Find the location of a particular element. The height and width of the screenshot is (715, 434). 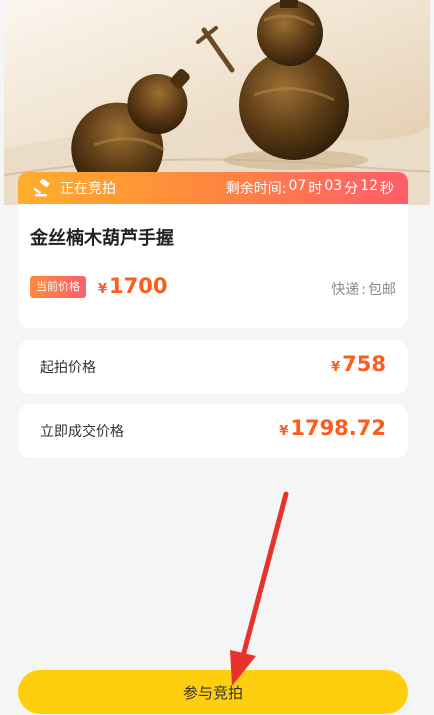

current-price-tag: 当前价格 is located at coordinates (58, 287).